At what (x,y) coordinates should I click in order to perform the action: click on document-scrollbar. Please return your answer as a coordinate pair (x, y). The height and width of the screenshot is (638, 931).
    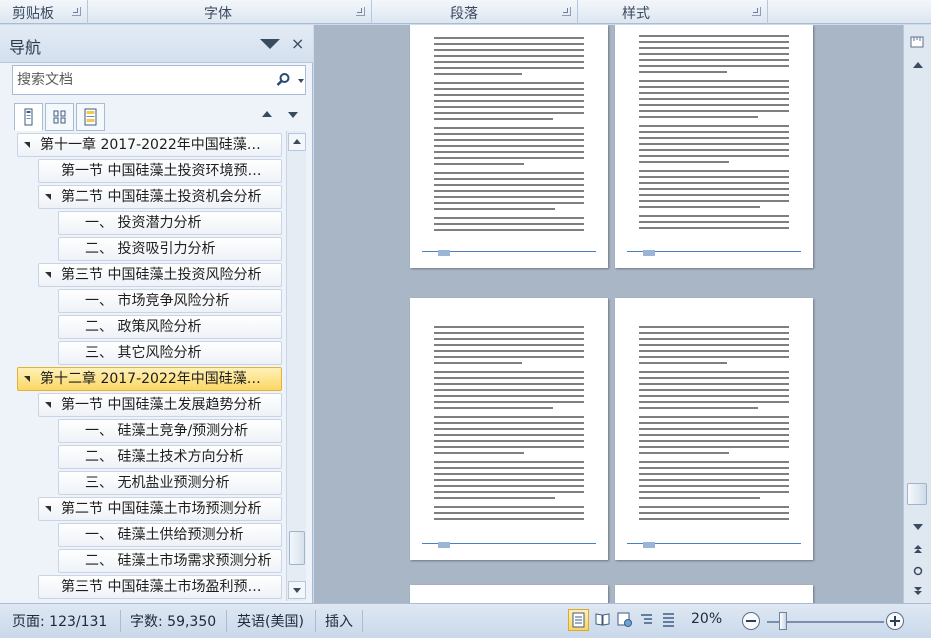
    Looking at the image, I should click on (917, 314).